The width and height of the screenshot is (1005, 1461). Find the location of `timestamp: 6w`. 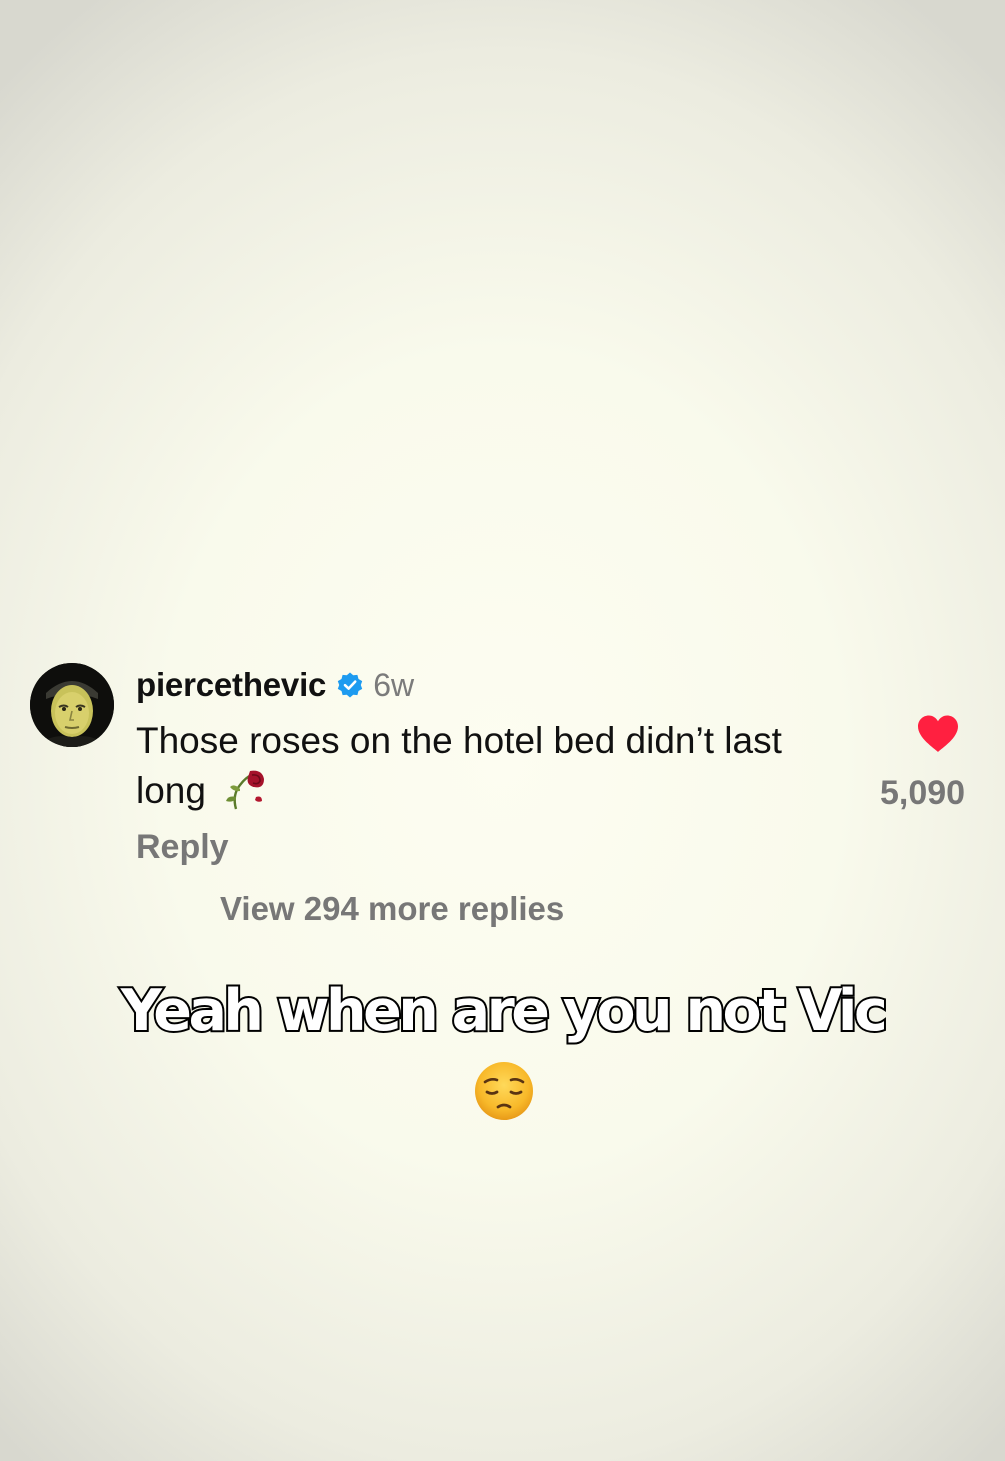

timestamp: 6w is located at coordinates (394, 684).